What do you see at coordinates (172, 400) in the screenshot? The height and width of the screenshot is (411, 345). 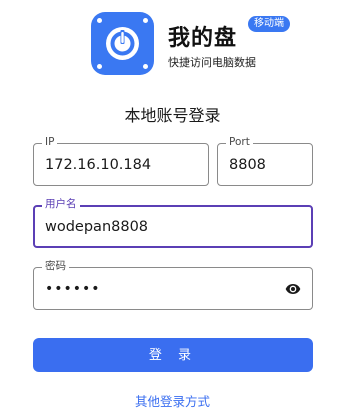 I see `other-login-methods-link: 其他登录方式` at bounding box center [172, 400].